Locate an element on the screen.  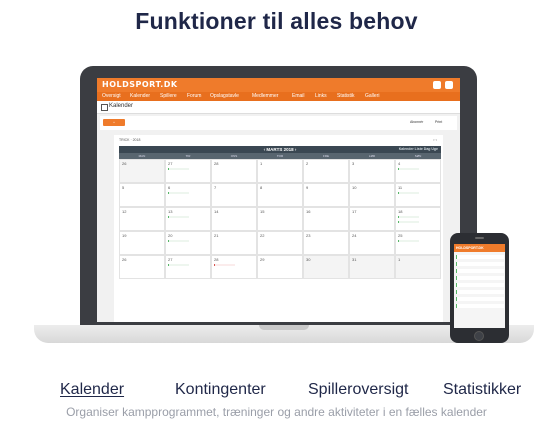
view-switcher: Kalender Liste Dag Uge is located at coordinates (418, 149).